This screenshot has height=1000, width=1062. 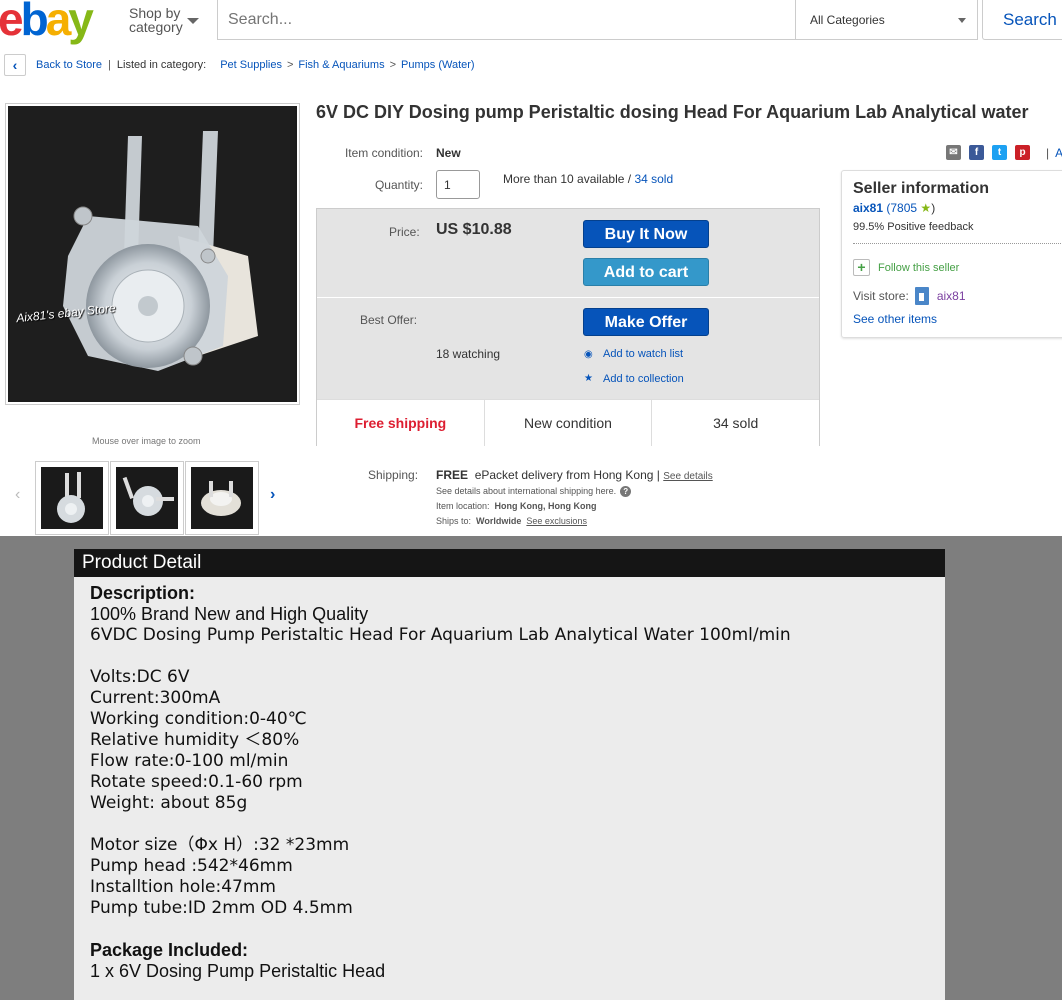 What do you see at coordinates (15, 65) in the screenshot?
I see `back-chevron-icon: ‹` at bounding box center [15, 65].